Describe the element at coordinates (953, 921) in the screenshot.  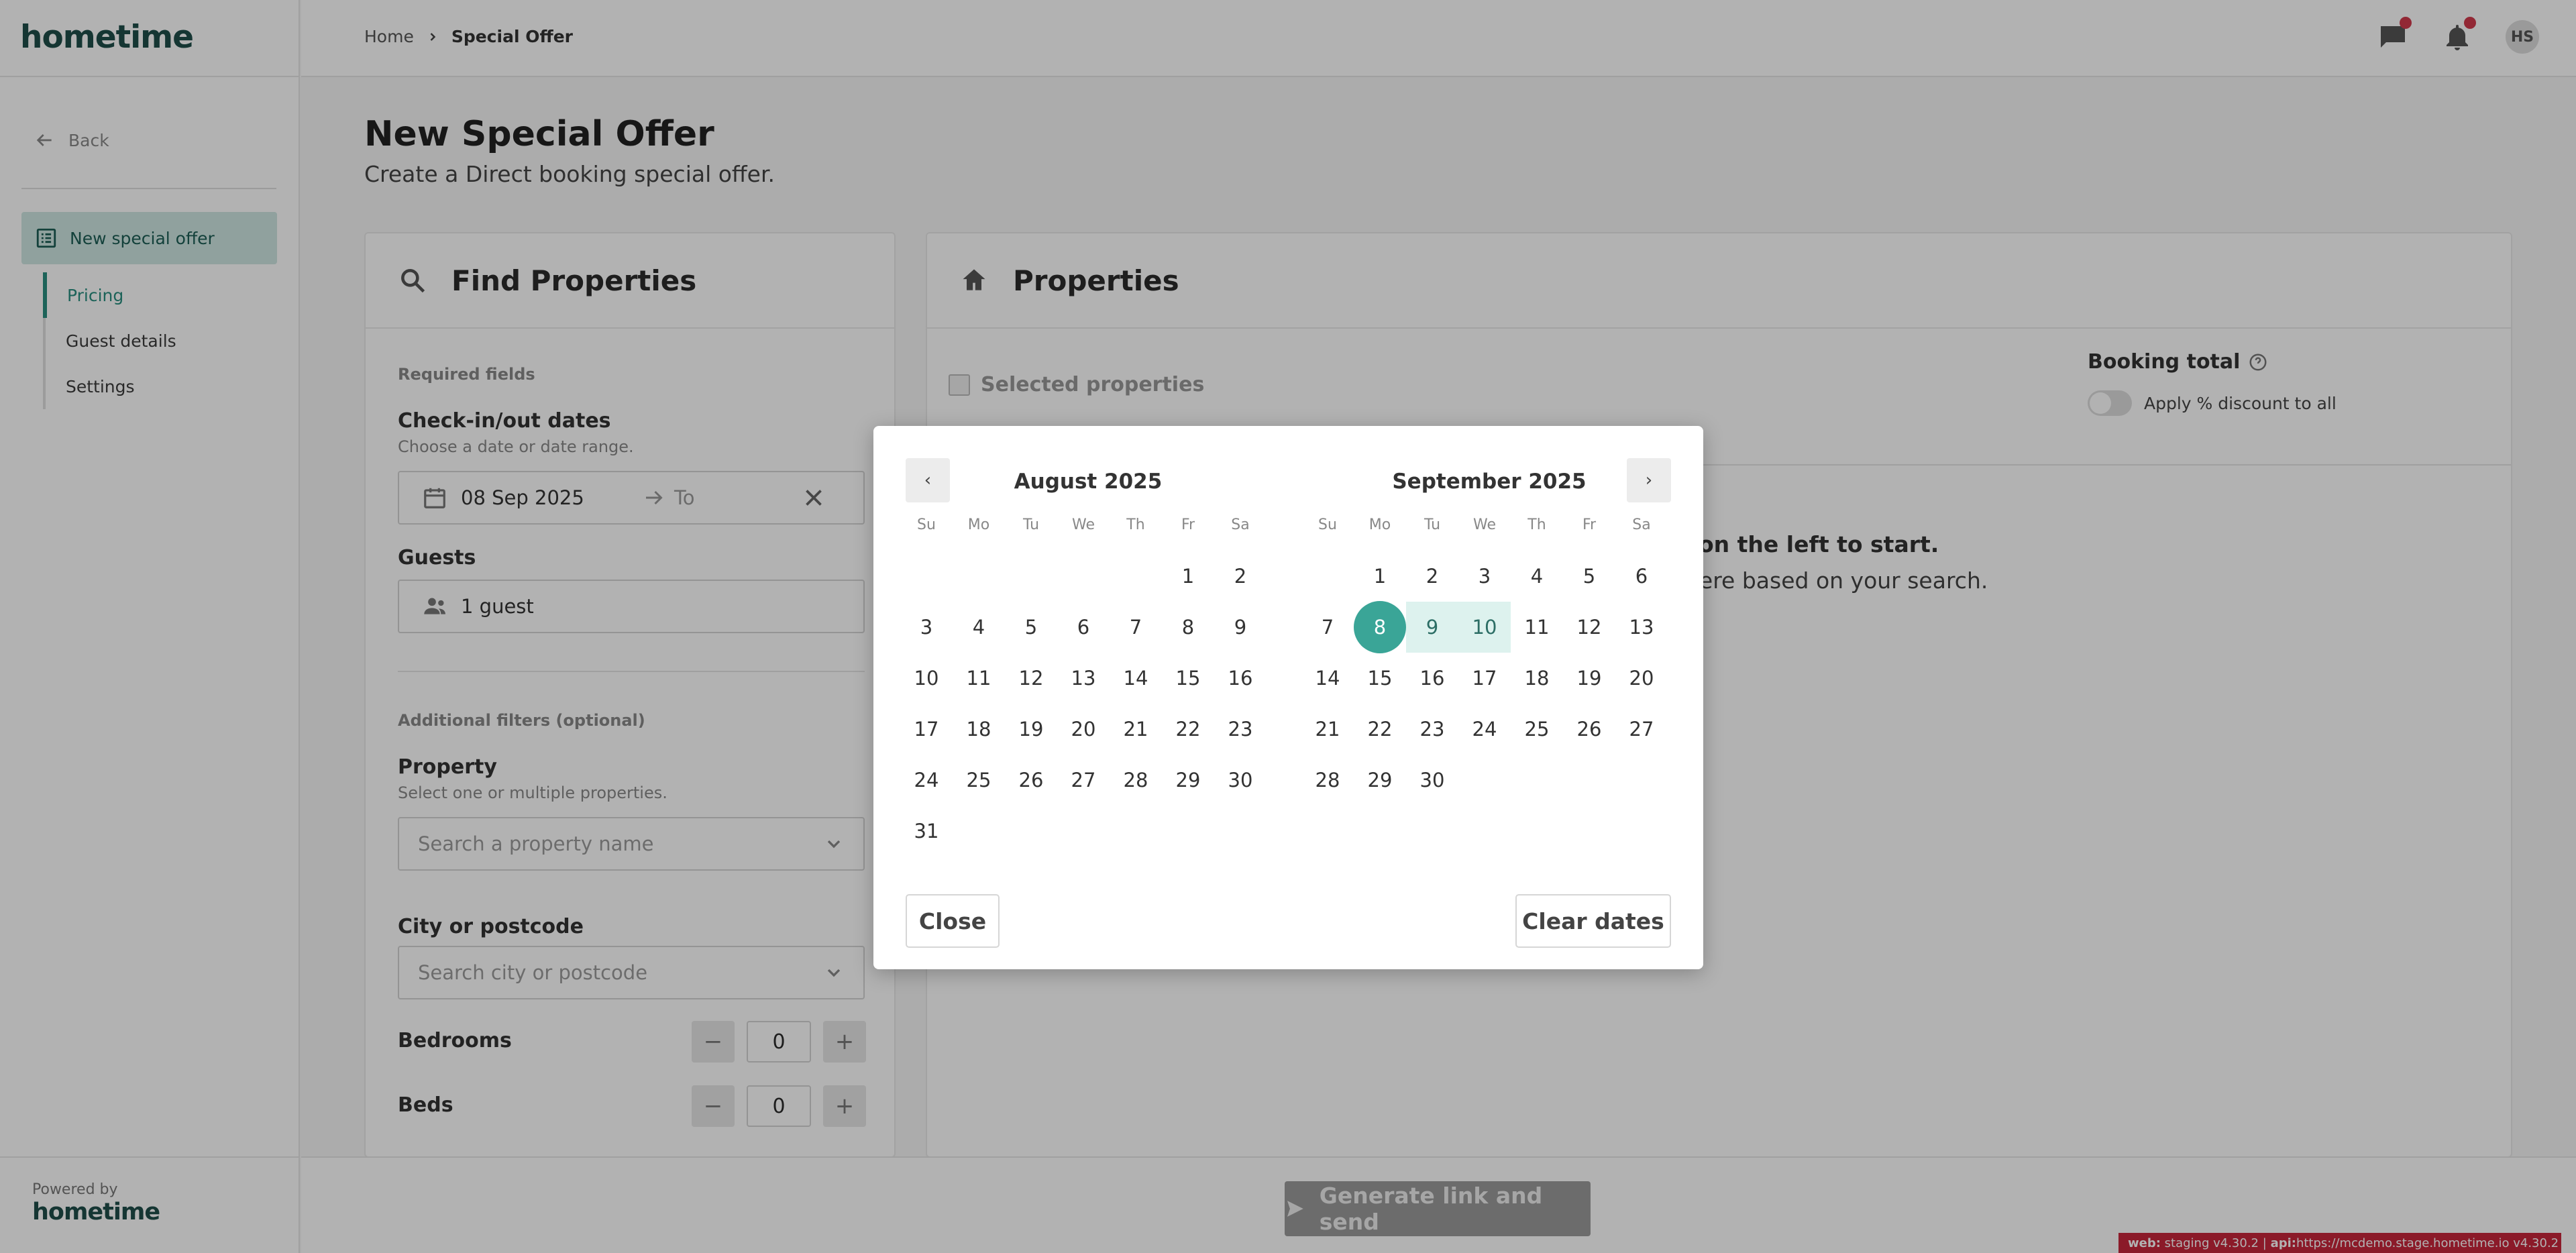
I see `close-button: Close` at that location.